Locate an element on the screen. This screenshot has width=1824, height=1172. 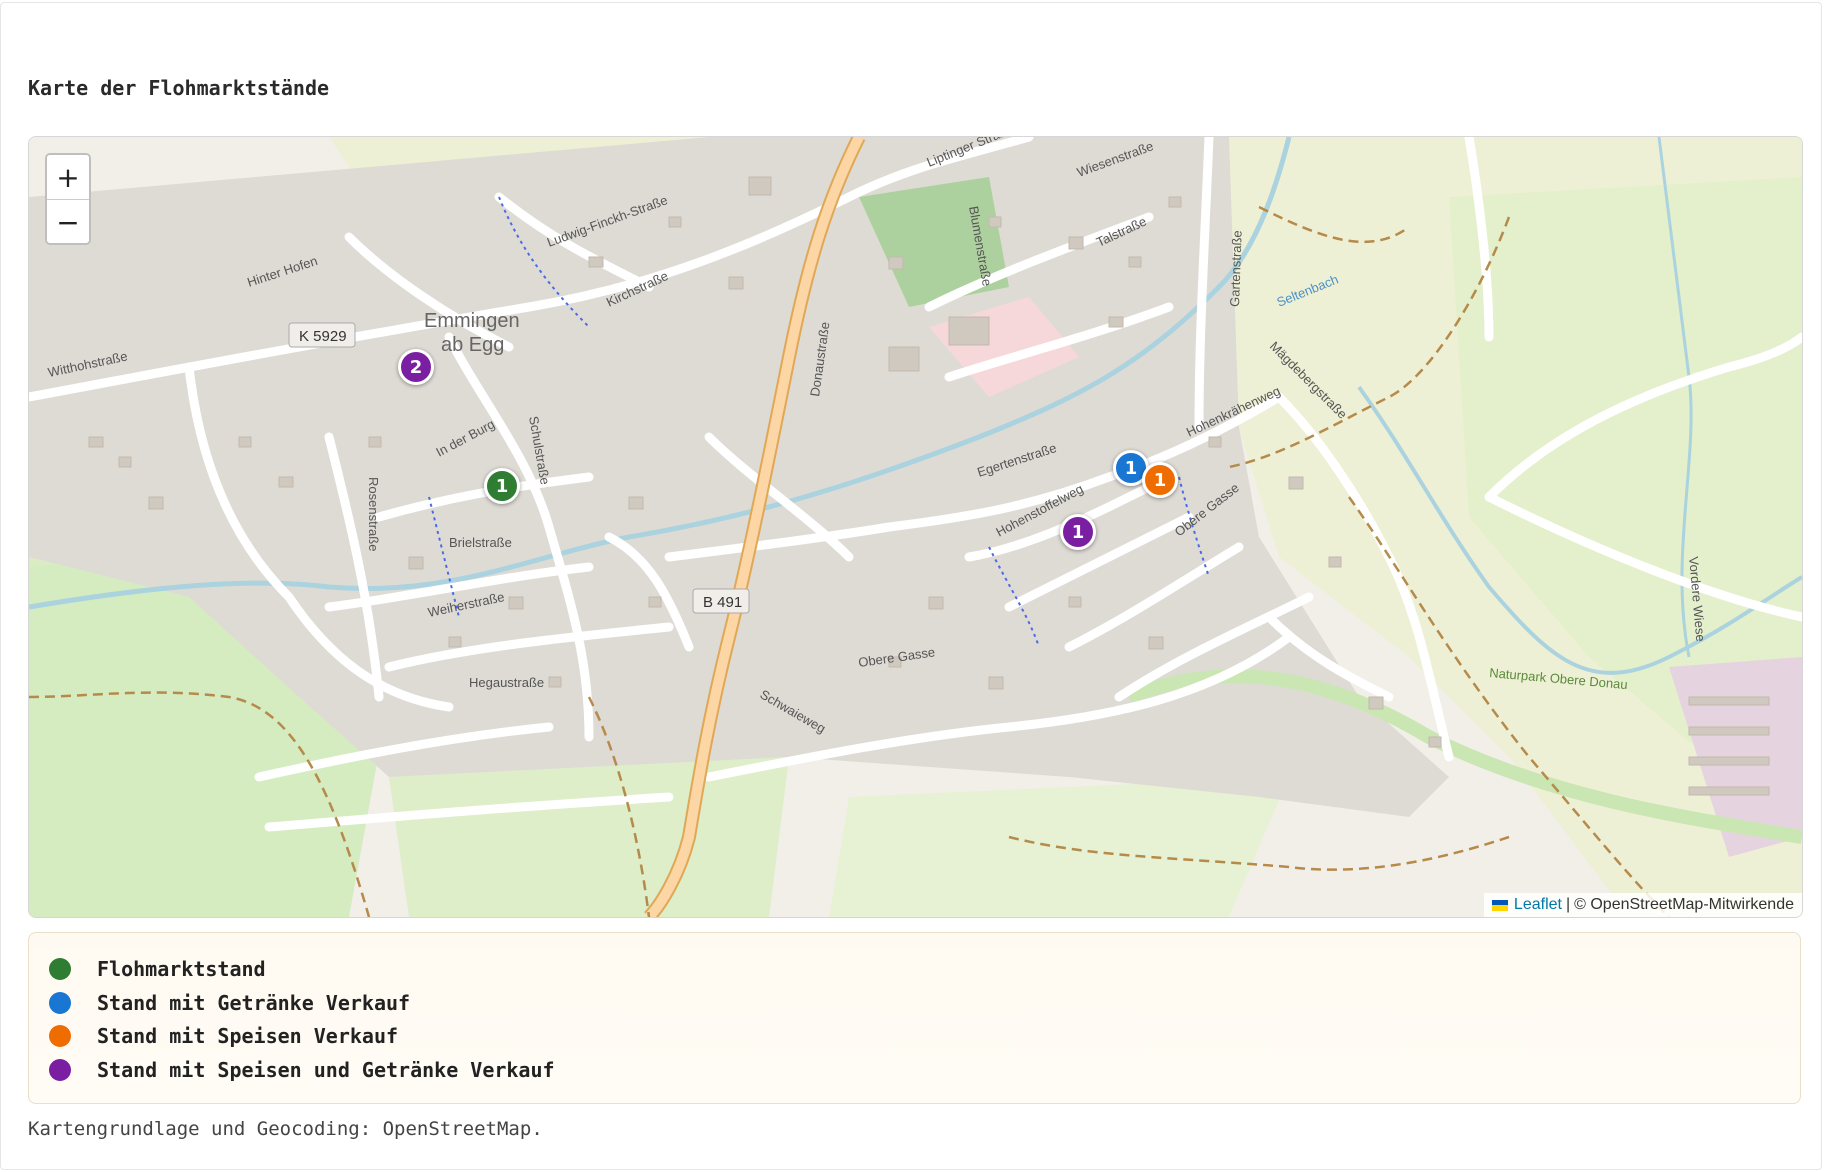
legend-dot-purple is located at coordinates (60, 1070).